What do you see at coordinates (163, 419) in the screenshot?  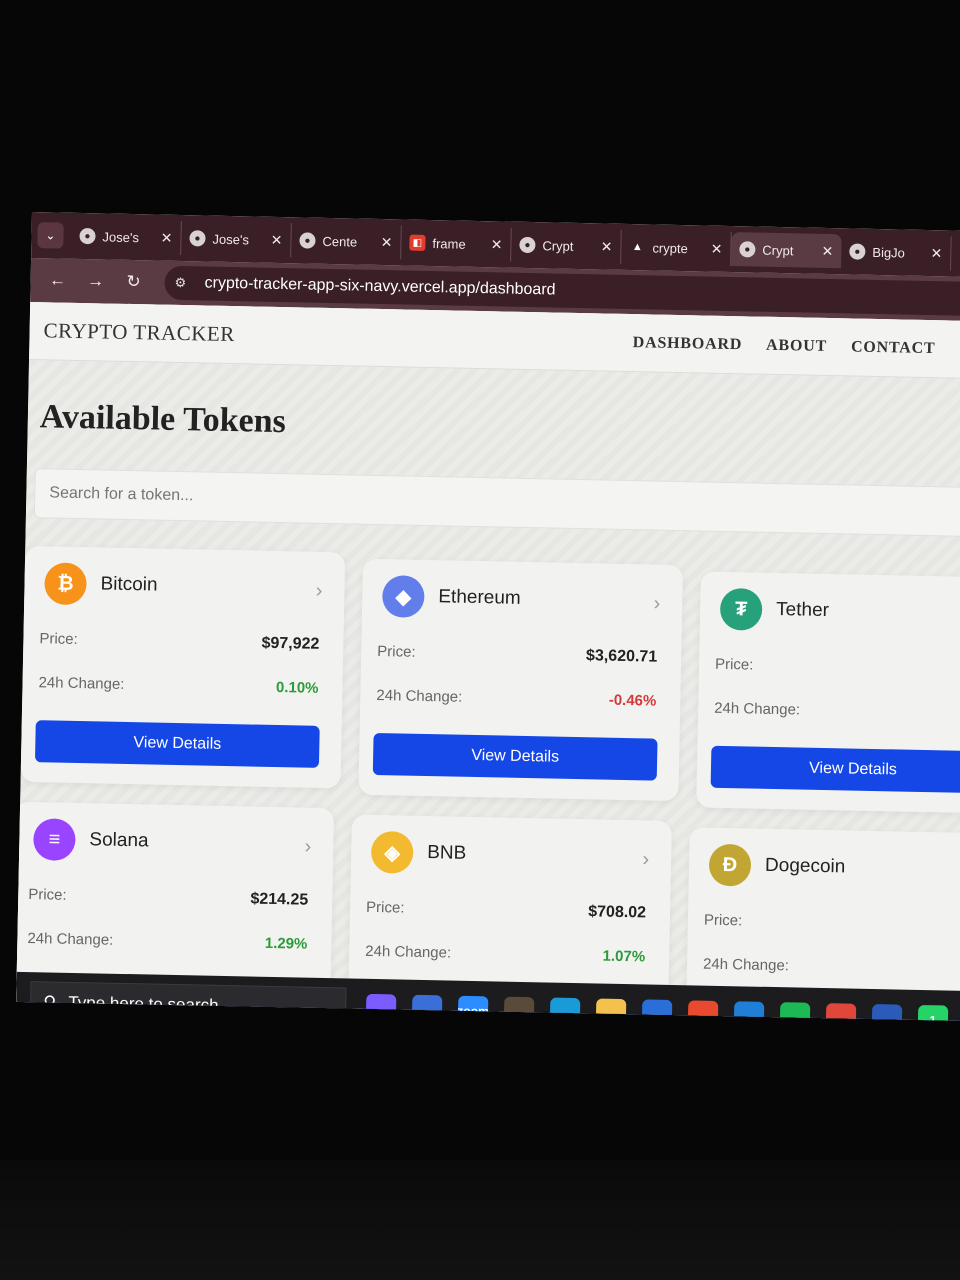 I see `page-title: Available Tokens` at bounding box center [163, 419].